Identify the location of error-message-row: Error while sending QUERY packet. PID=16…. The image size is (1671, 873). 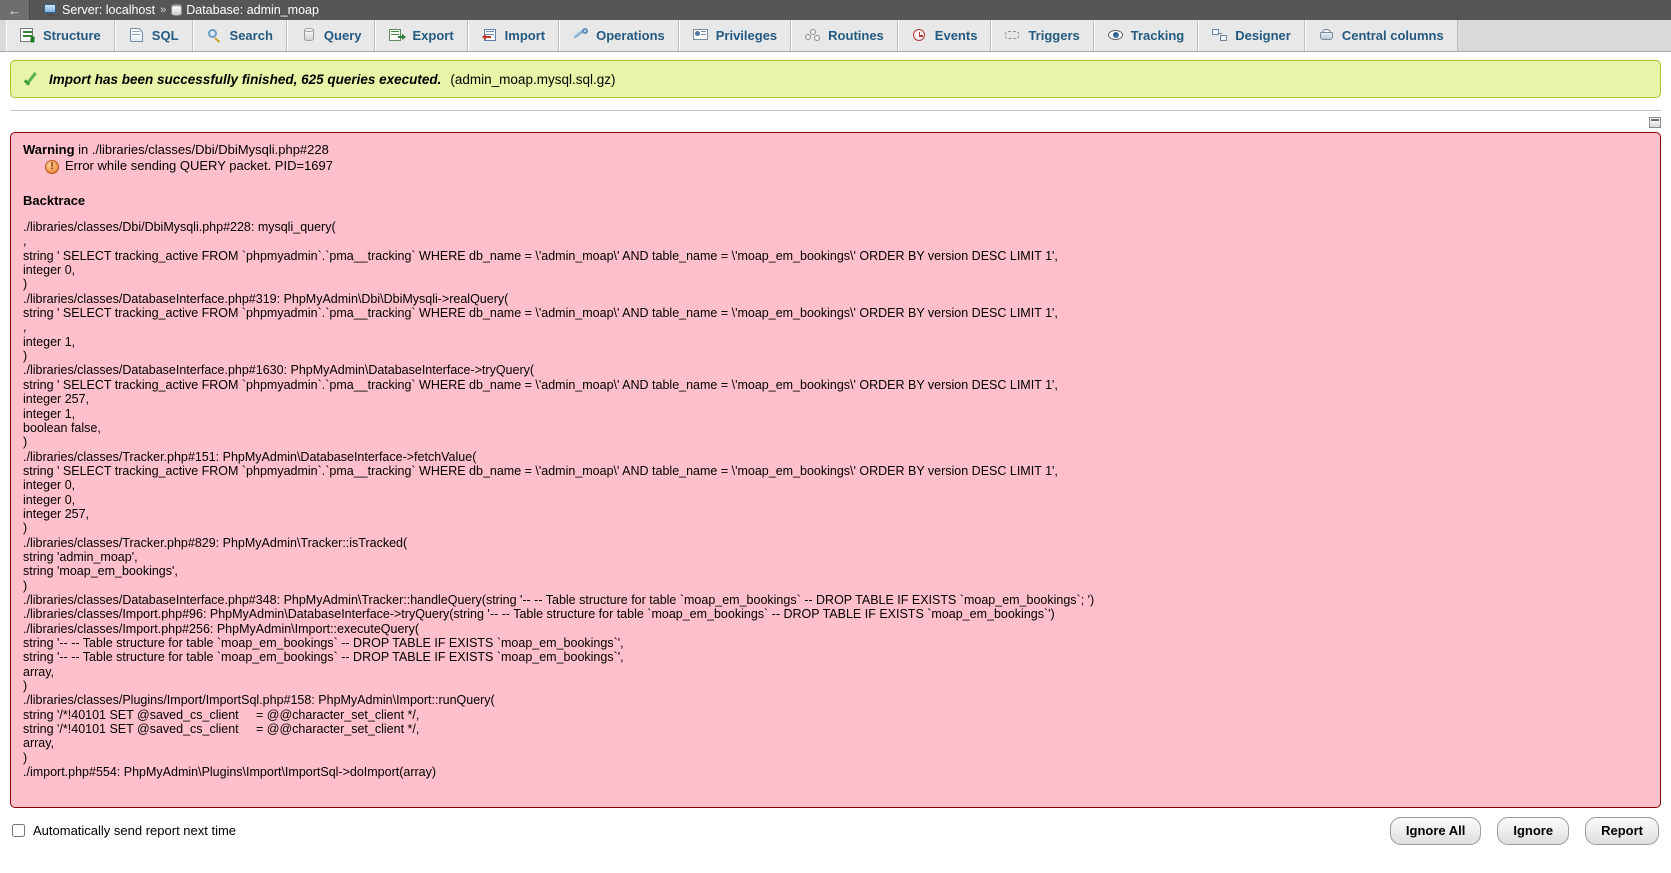
(846, 166).